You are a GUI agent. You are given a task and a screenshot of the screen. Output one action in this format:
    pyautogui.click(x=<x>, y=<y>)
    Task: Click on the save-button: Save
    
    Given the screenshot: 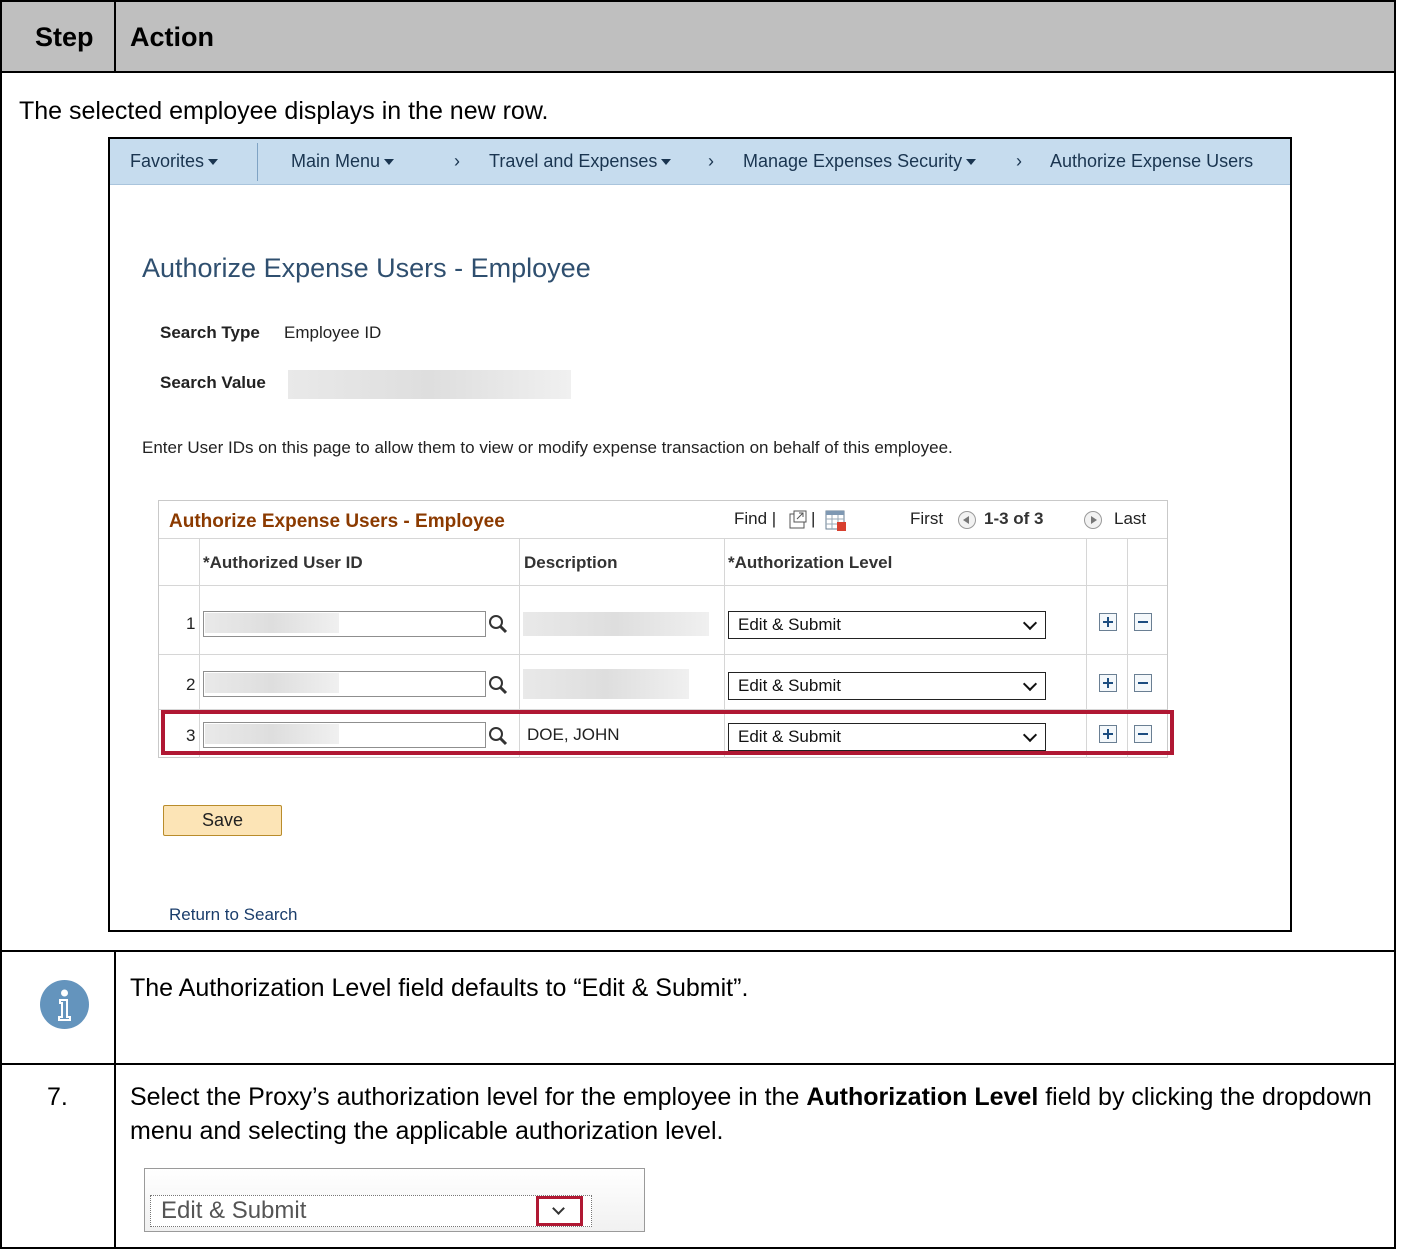 What is the action you would take?
    pyautogui.click(x=222, y=820)
    